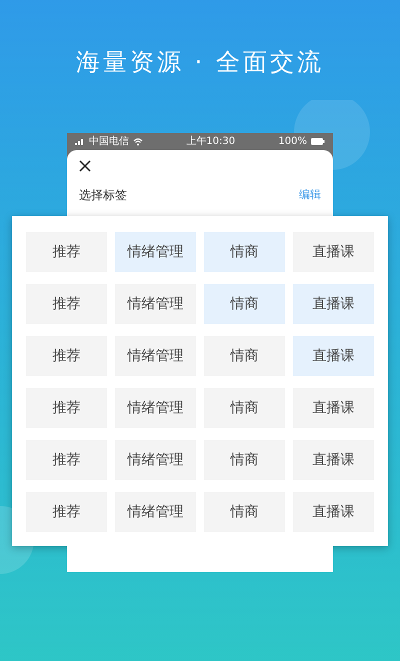  I want to click on close-icon, so click(85, 166).